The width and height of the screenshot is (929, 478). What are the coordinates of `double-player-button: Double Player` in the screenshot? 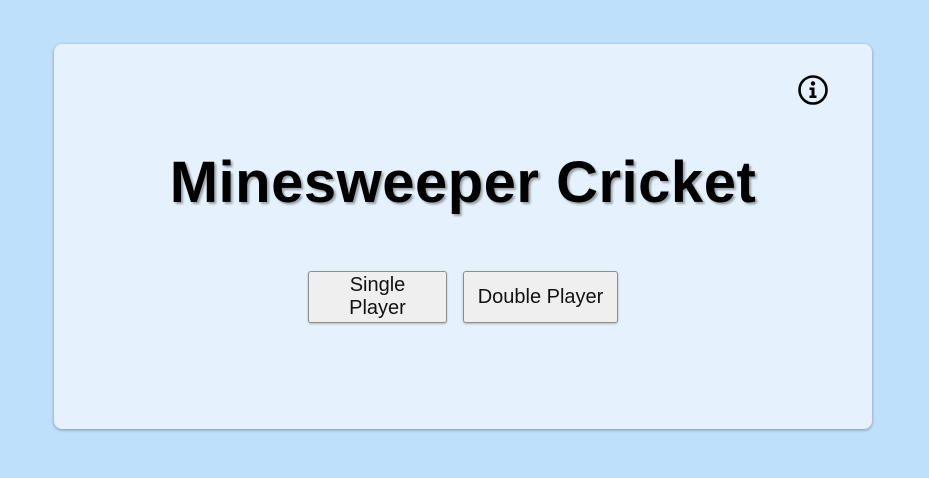 It's located at (540, 297).